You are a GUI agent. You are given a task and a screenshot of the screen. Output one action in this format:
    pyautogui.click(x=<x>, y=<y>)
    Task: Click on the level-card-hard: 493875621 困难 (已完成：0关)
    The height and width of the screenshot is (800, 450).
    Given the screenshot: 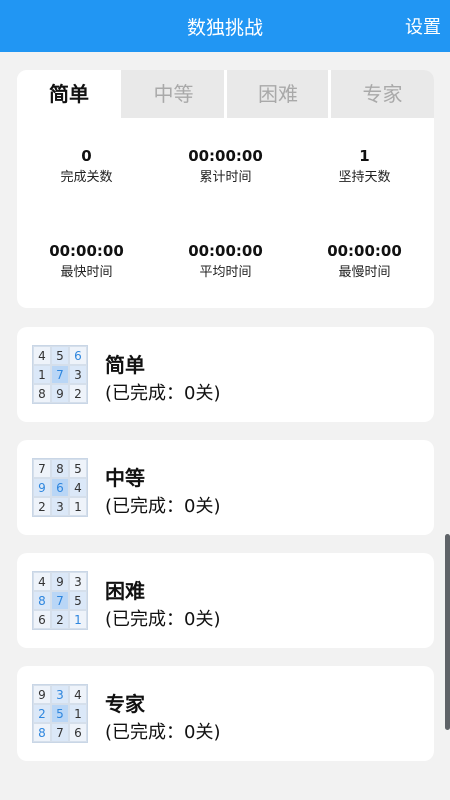 What is the action you would take?
    pyautogui.click(x=225, y=600)
    